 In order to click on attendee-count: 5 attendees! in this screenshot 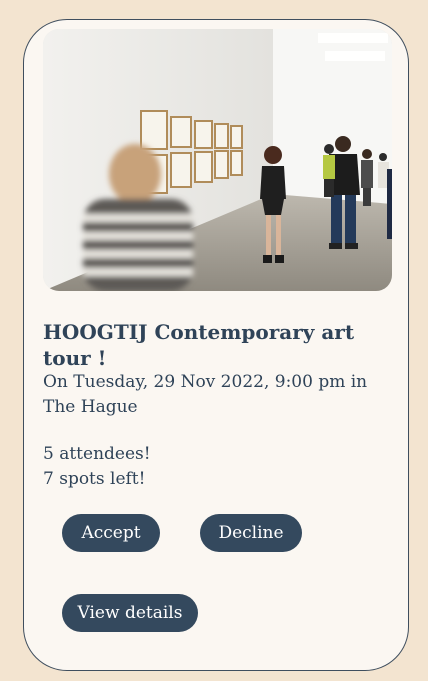, I will do `click(97, 454)`.